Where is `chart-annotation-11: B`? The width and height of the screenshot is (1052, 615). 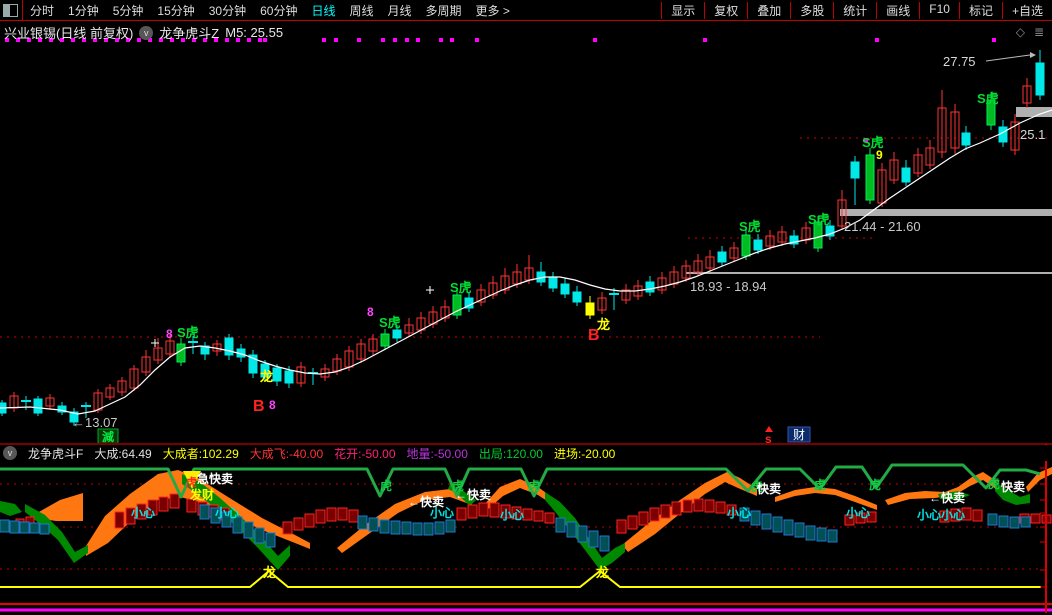
chart-annotation-11: B is located at coordinates (259, 406).